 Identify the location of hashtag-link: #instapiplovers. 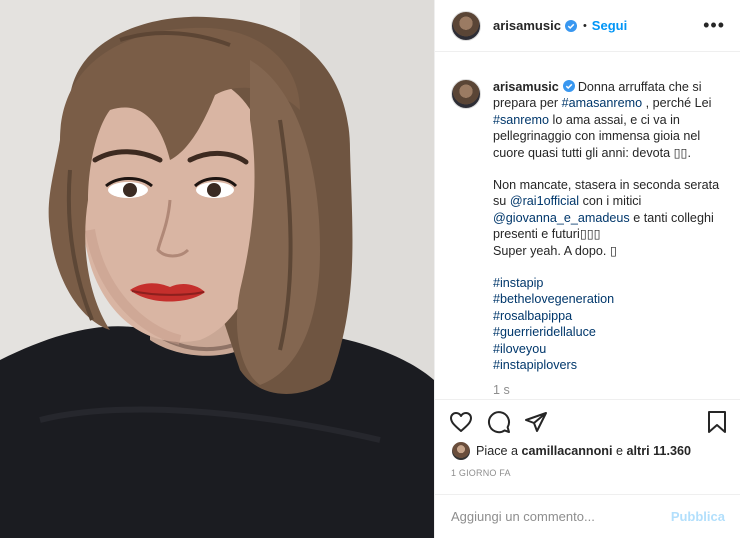
(610, 365).